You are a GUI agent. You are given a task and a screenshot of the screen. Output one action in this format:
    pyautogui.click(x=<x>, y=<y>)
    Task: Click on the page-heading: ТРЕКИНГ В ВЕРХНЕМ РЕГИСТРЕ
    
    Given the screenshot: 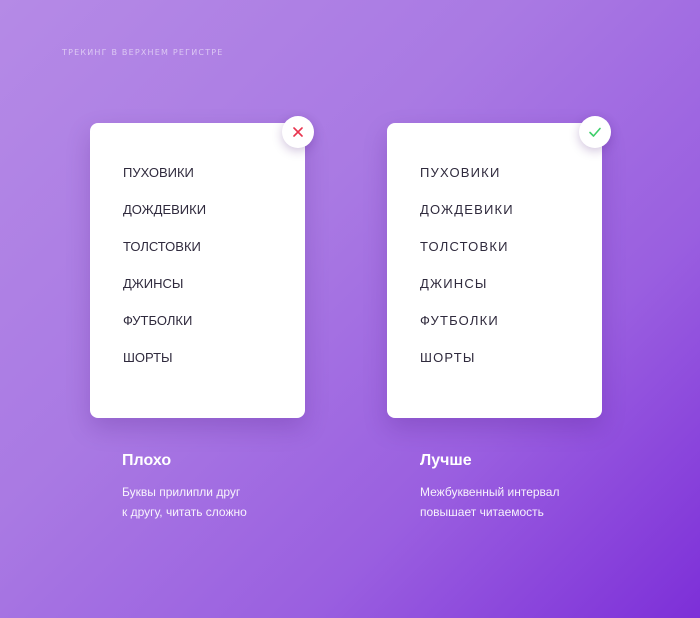 What is the action you would take?
    pyautogui.click(x=143, y=52)
    